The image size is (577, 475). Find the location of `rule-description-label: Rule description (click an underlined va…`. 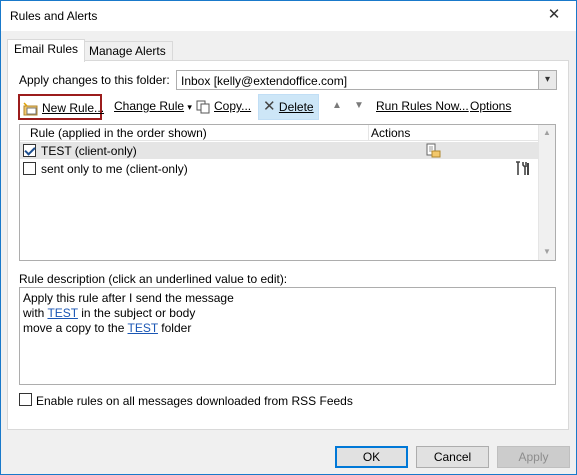

rule-description-label: Rule description (click an underlined va… is located at coordinates (153, 279).